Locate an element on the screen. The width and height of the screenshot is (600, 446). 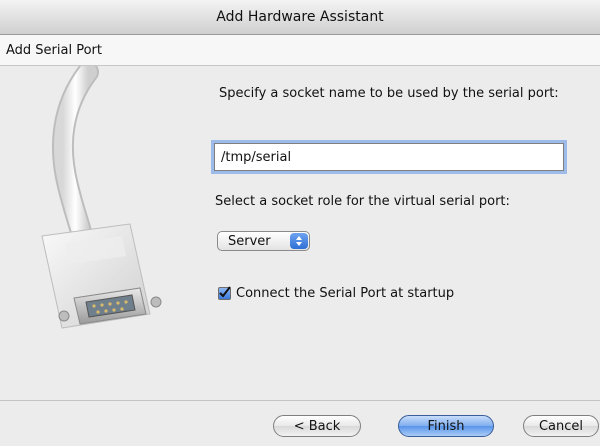
checkmark-icon is located at coordinates (225, 292).